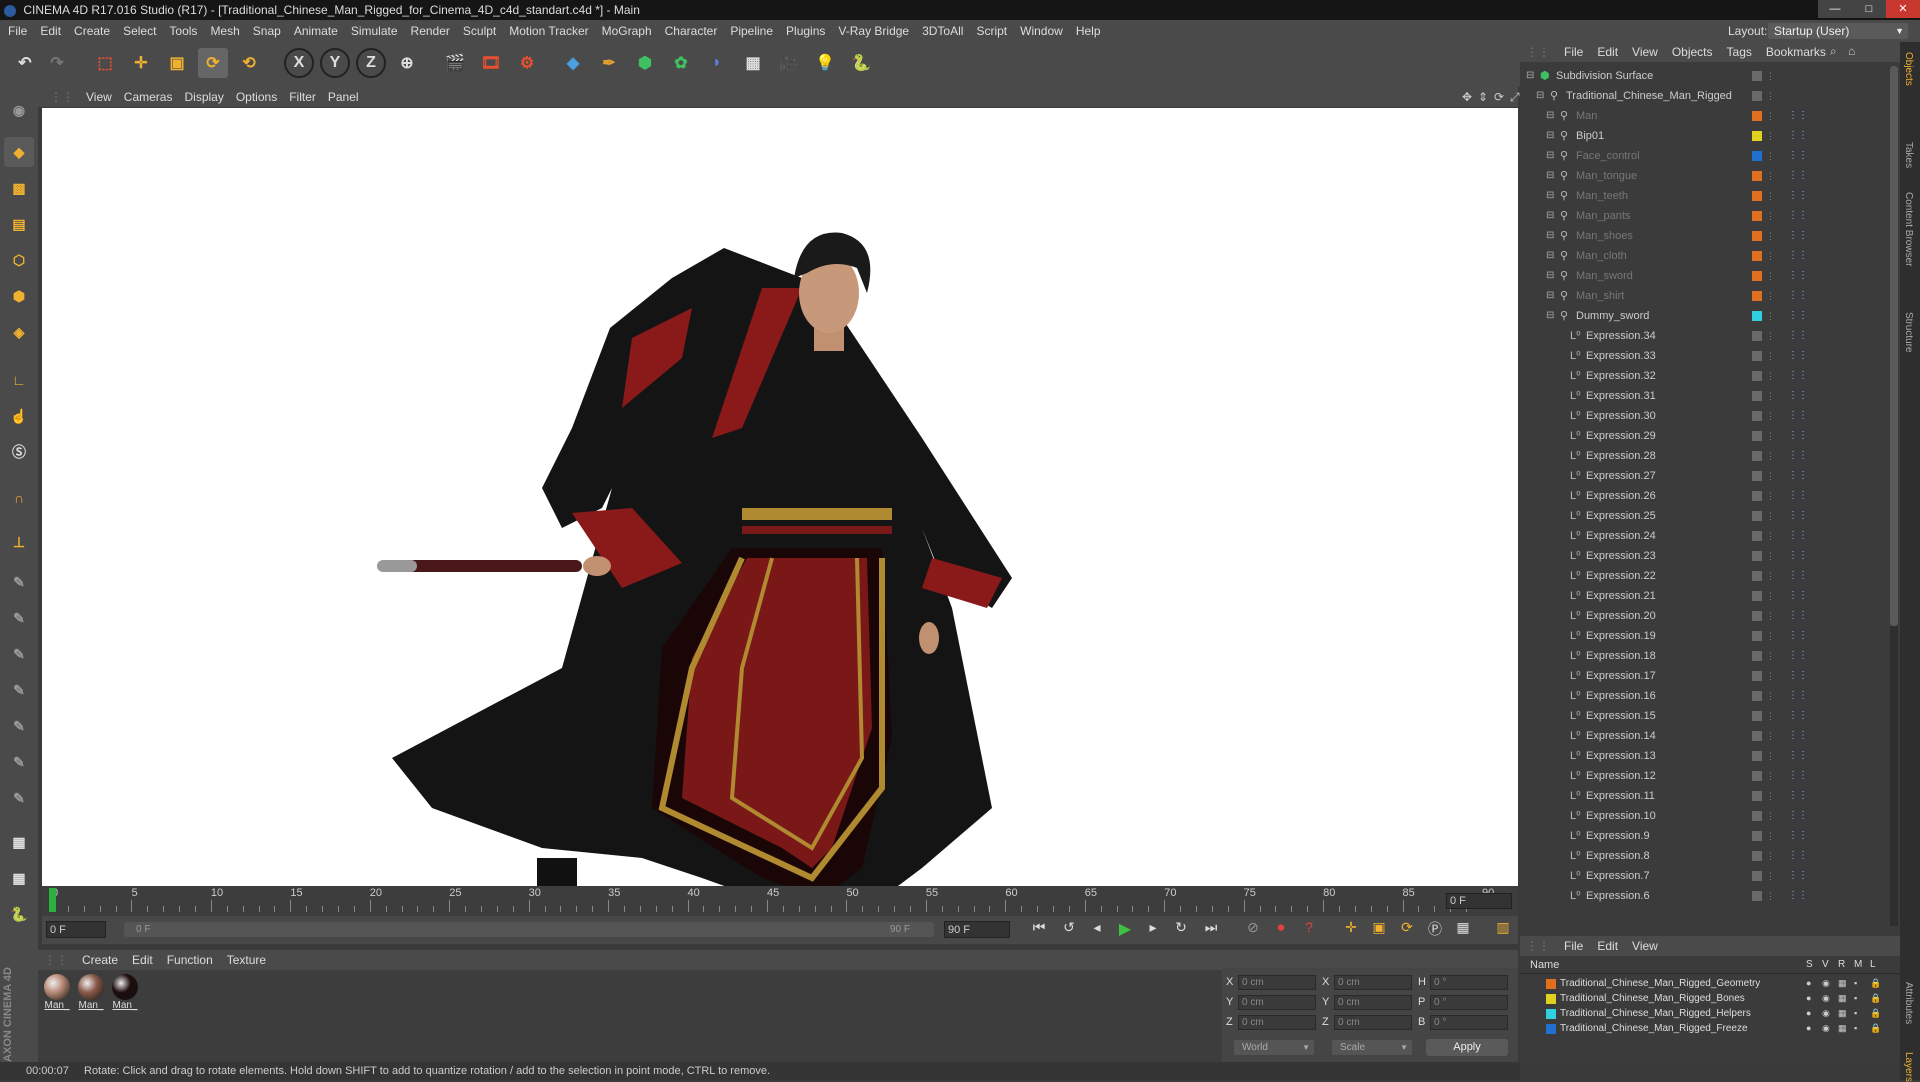 This screenshot has width=1920, height=1082. I want to click on menu-item-mograph: MoGraph, so click(627, 31).